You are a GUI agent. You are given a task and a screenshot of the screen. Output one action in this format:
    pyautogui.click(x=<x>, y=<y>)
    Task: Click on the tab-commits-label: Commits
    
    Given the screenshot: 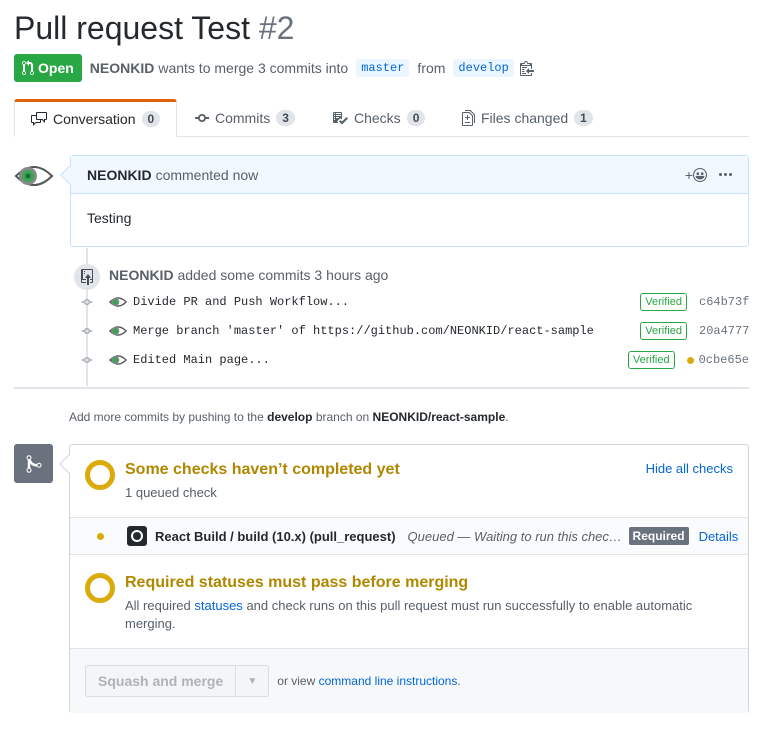 What is the action you would take?
    pyautogui.click(x=243, y=118)
    